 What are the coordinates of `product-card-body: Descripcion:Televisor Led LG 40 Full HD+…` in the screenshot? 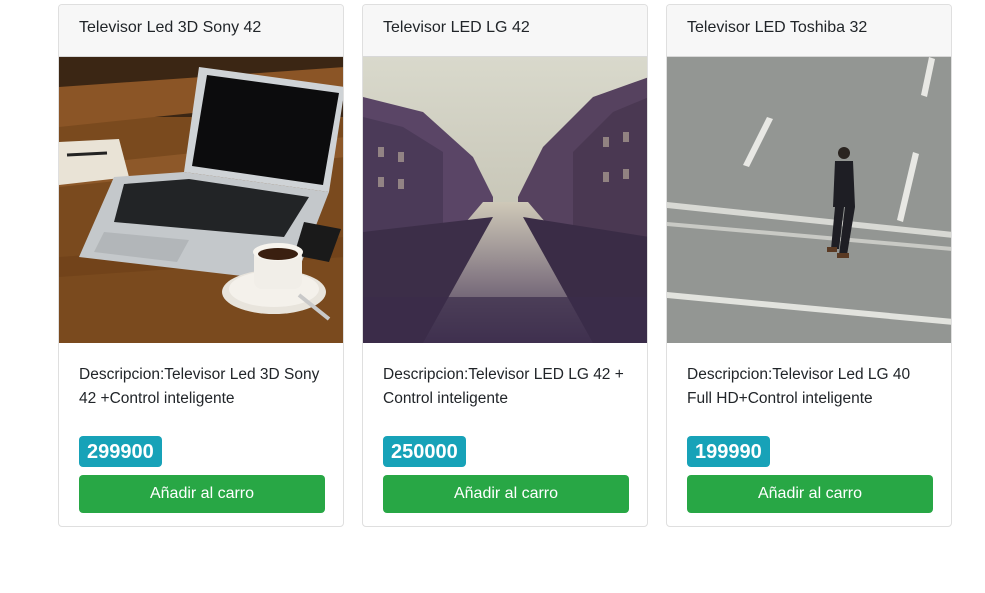 It's located at (809, 428).